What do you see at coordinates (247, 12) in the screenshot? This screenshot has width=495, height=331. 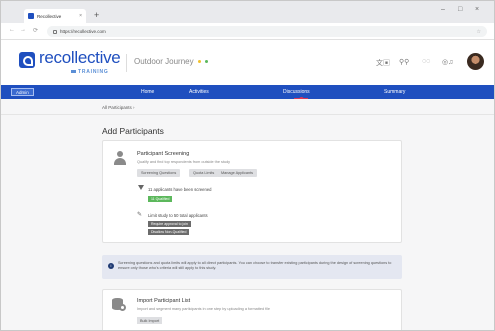 I see `tab-strip: Recollective × + – □ ×` at bounding box center [247, 12].